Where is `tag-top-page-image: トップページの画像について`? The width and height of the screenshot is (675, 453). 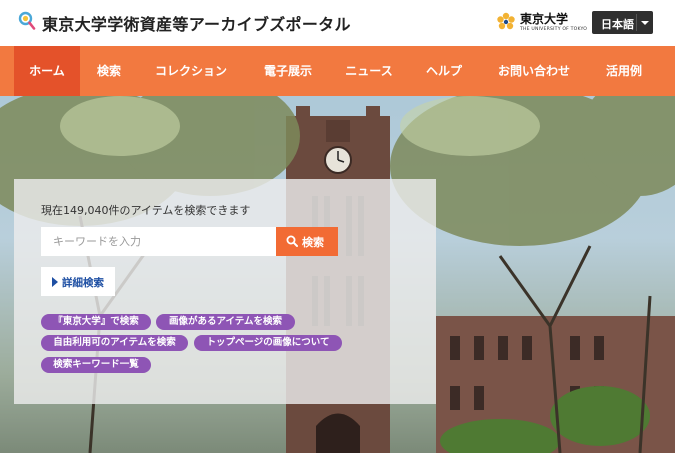 tag-top-page-image: トップページの画像について is located at coordinates (268, 343).